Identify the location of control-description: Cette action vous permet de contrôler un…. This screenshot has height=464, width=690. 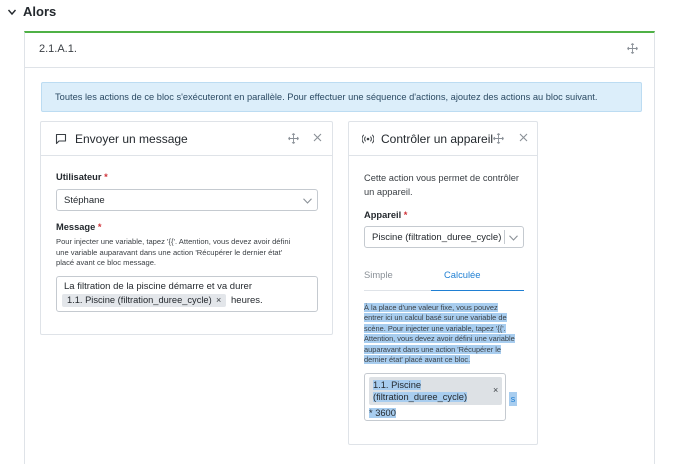
(441, 185).